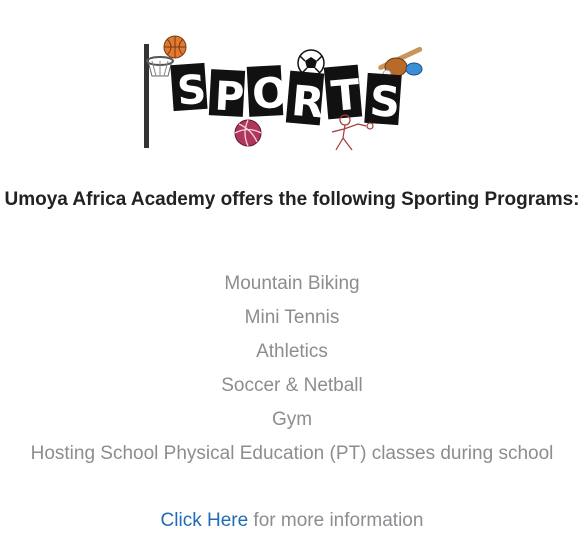 This screenshot has width=584, height=556. I want to click on baseball-glove-icon, so click(400, 62).